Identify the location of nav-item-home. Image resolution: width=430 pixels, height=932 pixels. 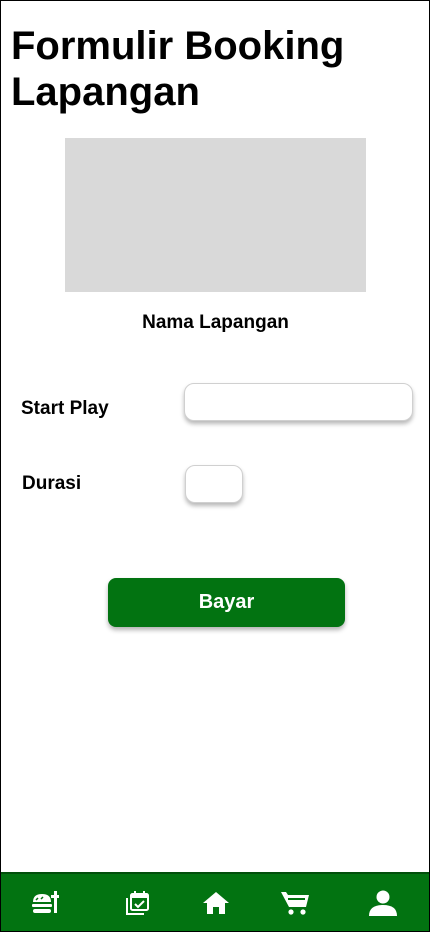
(216, 903).